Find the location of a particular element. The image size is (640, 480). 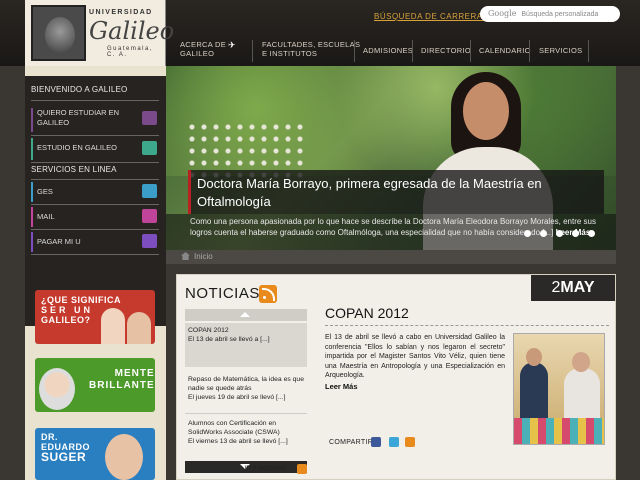

share-label: COMPARTIR is located at coordinates (351, 442).